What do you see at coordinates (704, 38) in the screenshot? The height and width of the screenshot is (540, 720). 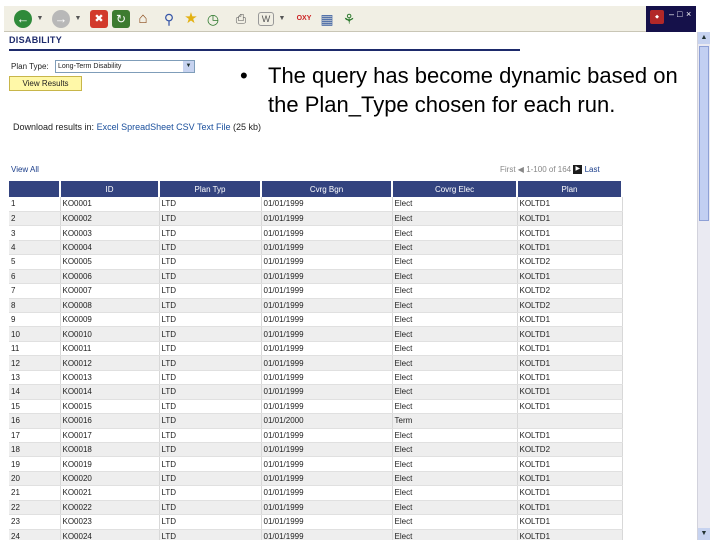 I see `scroll-up-icon: ▲` at bounding box center [704, 38].